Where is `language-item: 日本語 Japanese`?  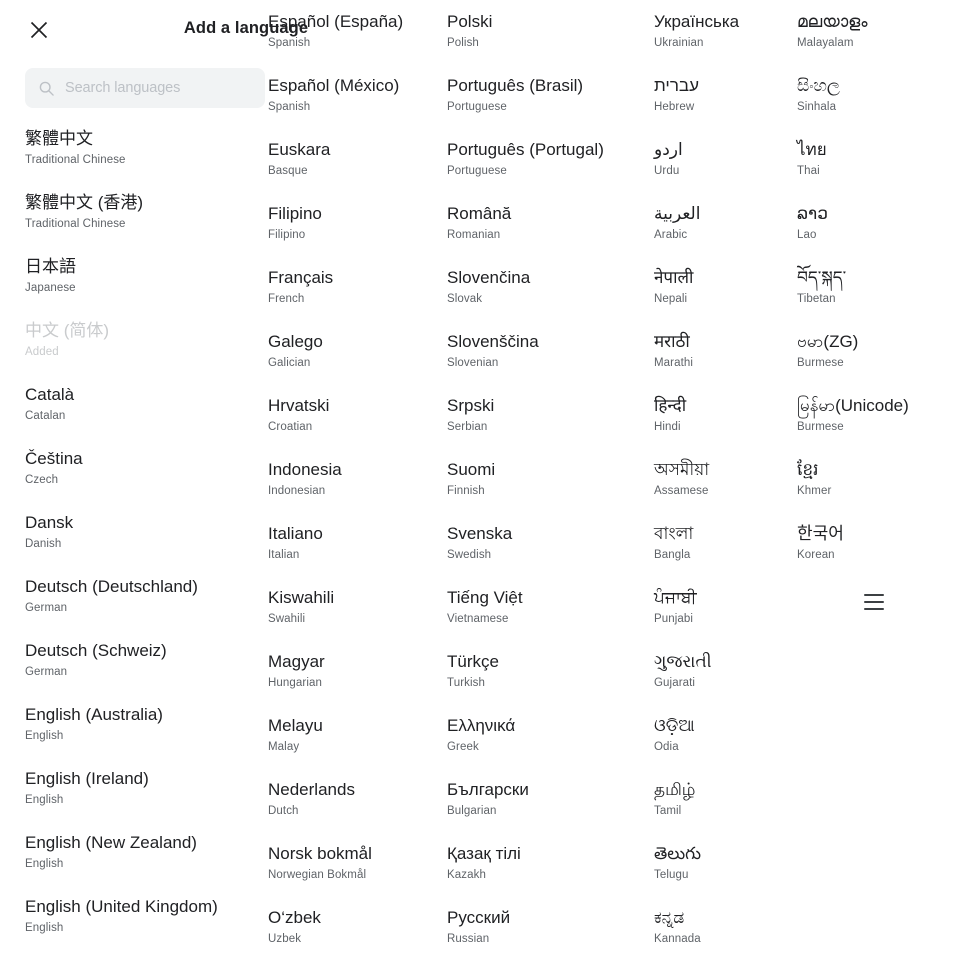 language-item: 日本語 Japanese is located at coordinates (145, 286).